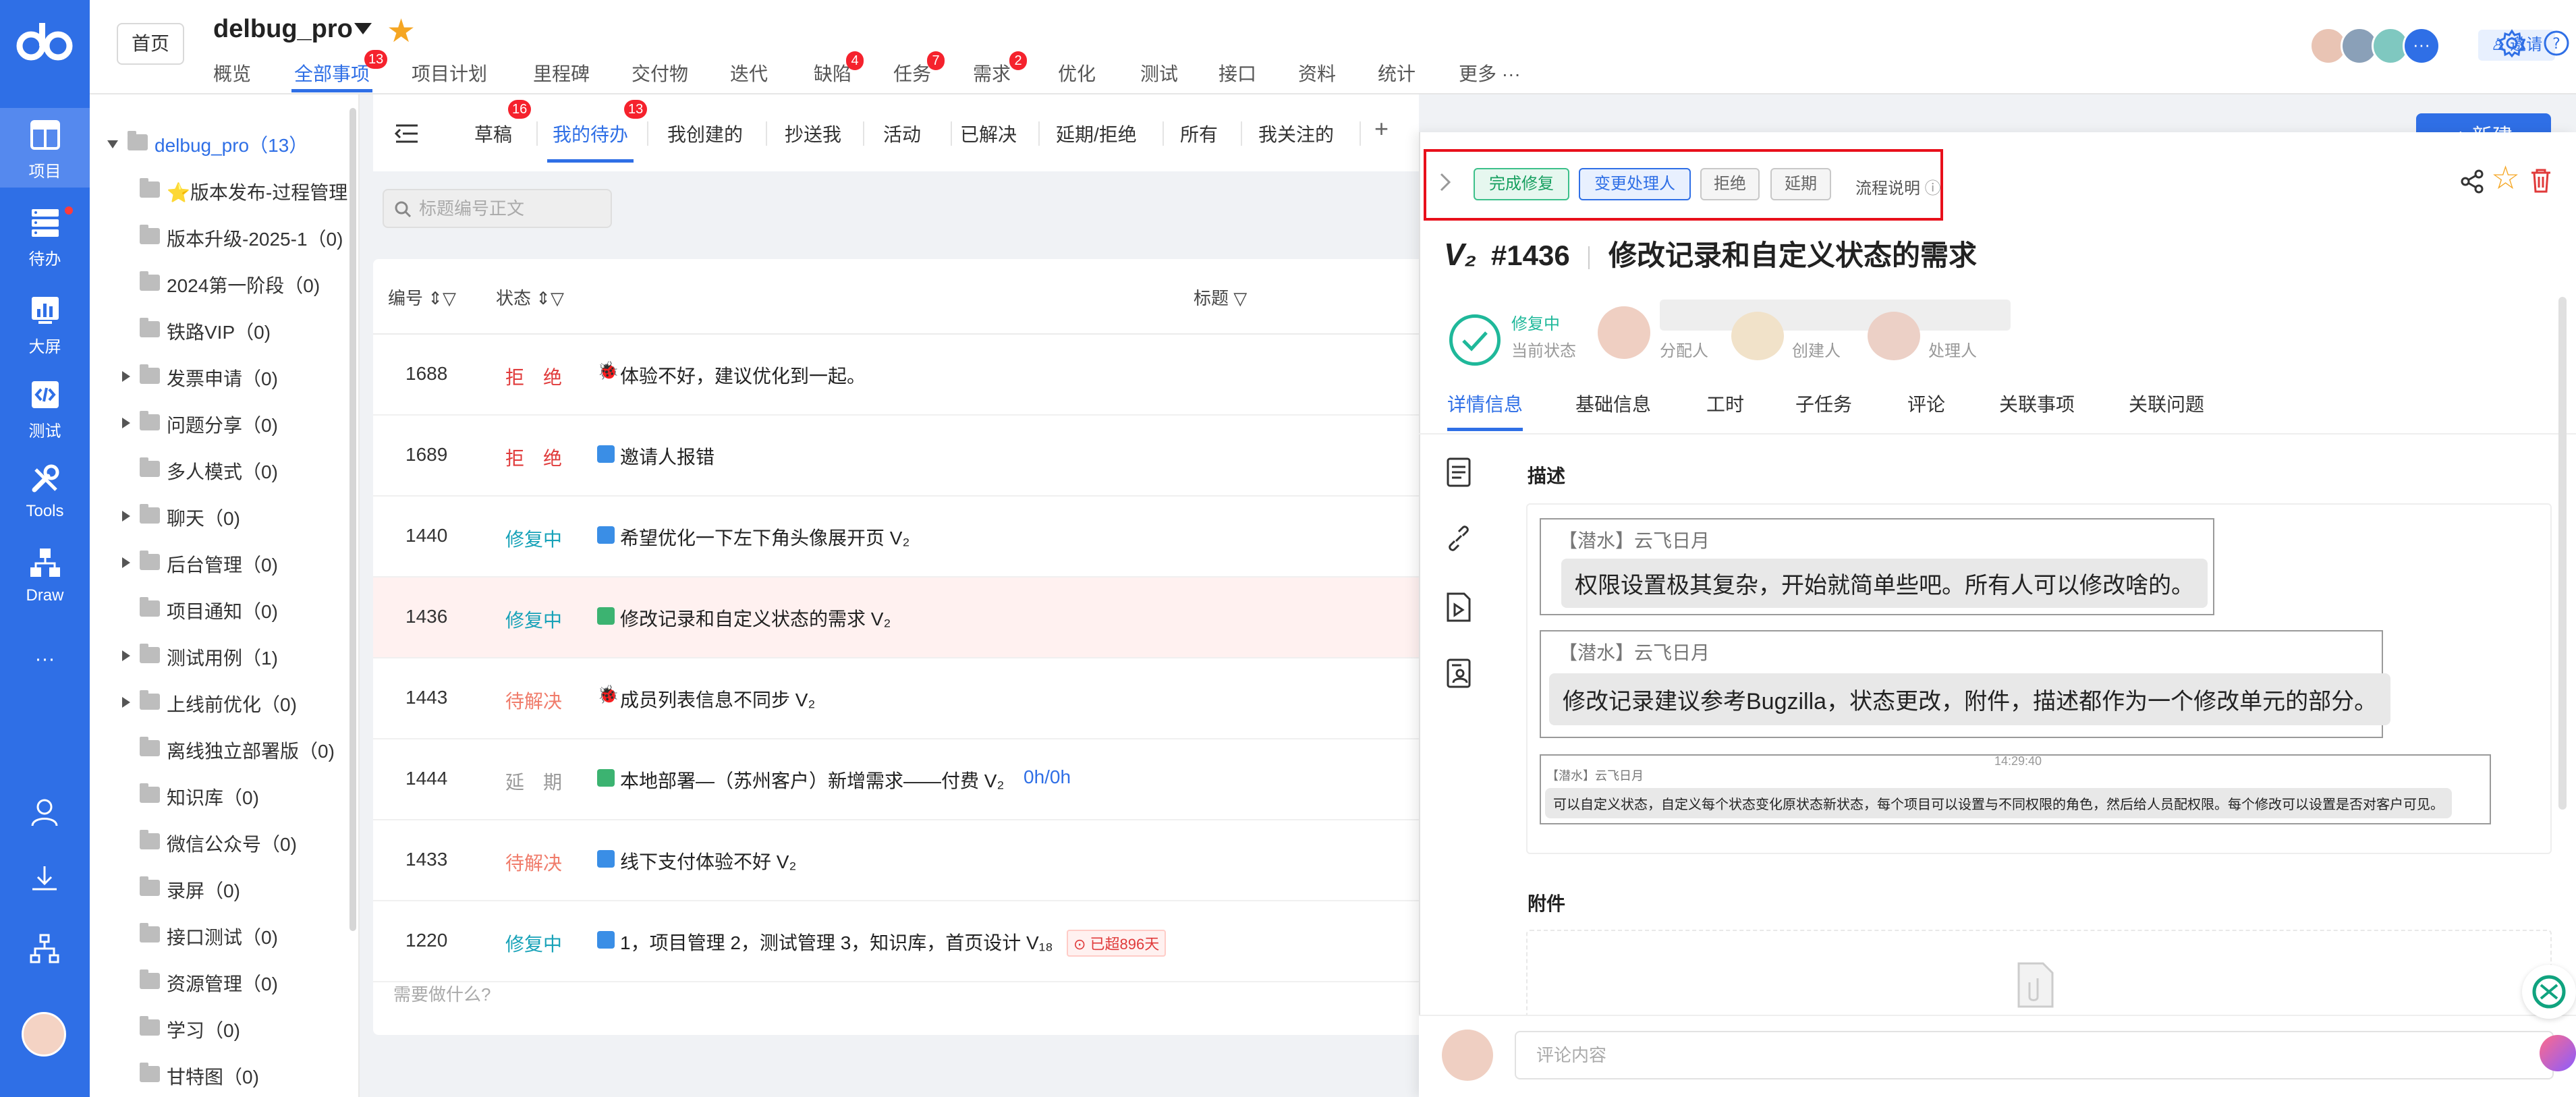 This screenshot has width=2576, height=1097. Describe the element at coordinates (218, 563) in the screenshot. I see `tree-item: 后台管理（0)` at that location.